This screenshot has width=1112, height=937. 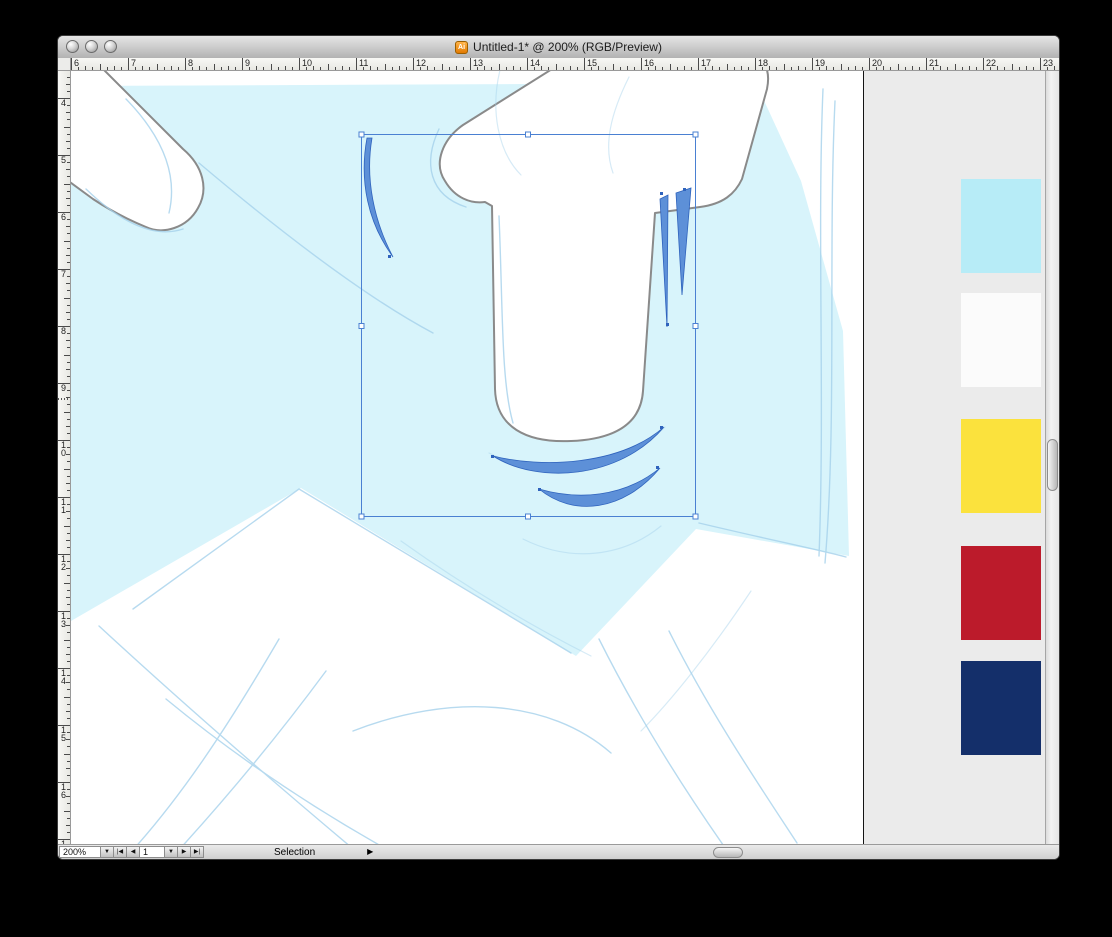 I want to click on minimize-button, so click(x=91, y=46).